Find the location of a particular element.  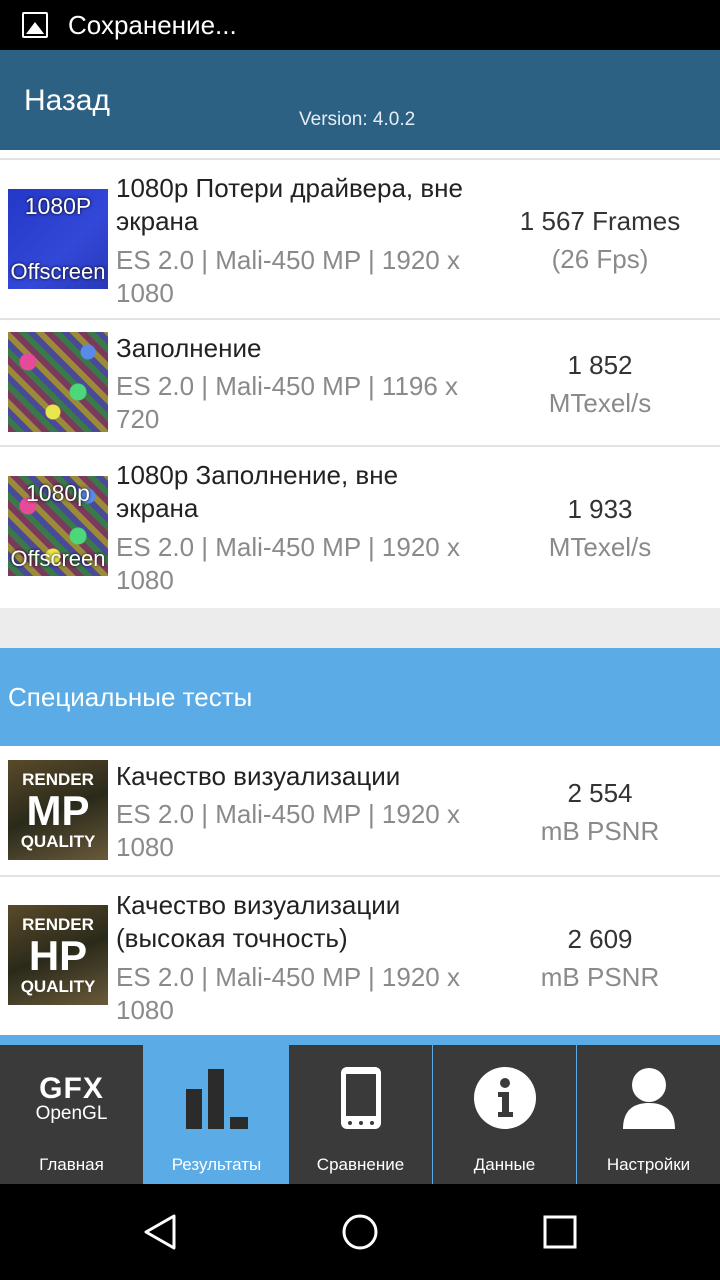

tab-settings: Настройки is located at coordinates (648, 1114).